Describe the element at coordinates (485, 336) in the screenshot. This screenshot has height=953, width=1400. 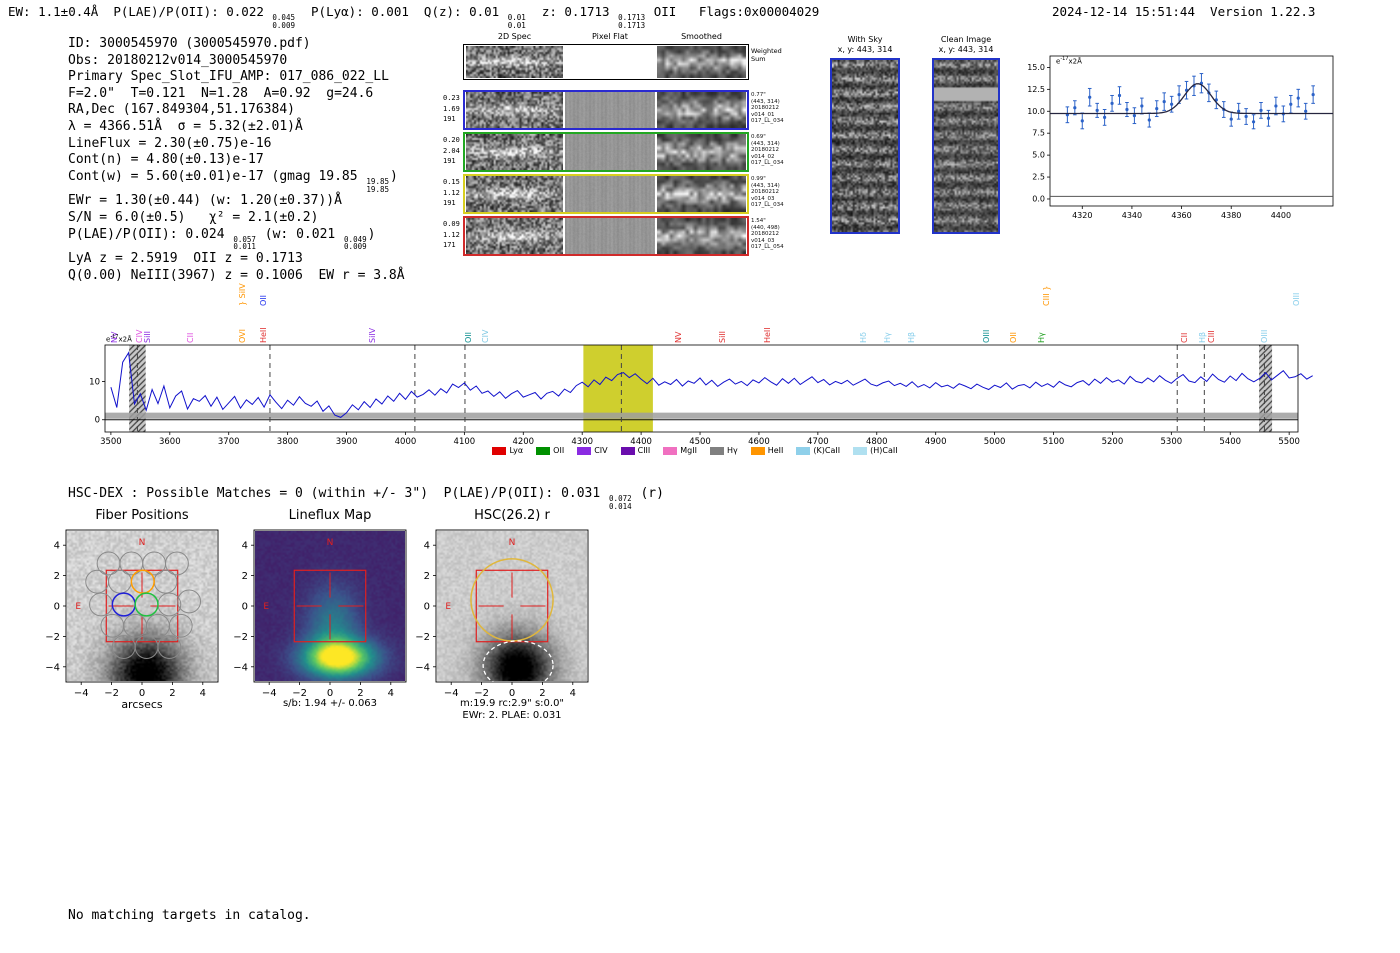
I see `emission-line-label: CIV` at that location.